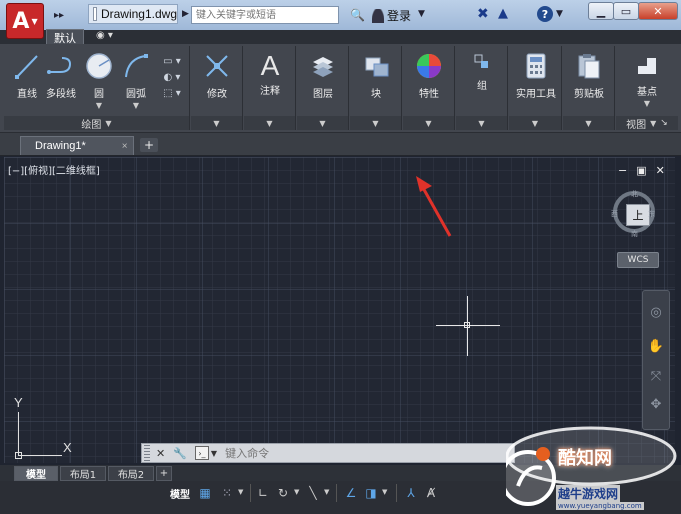 The width and height of the screenshot is (681, 514). What do you see at coordinates (589, 76) in the screenshot?
I see `clipboard-tool: 剪贴板` at bounding box center [589, 76].